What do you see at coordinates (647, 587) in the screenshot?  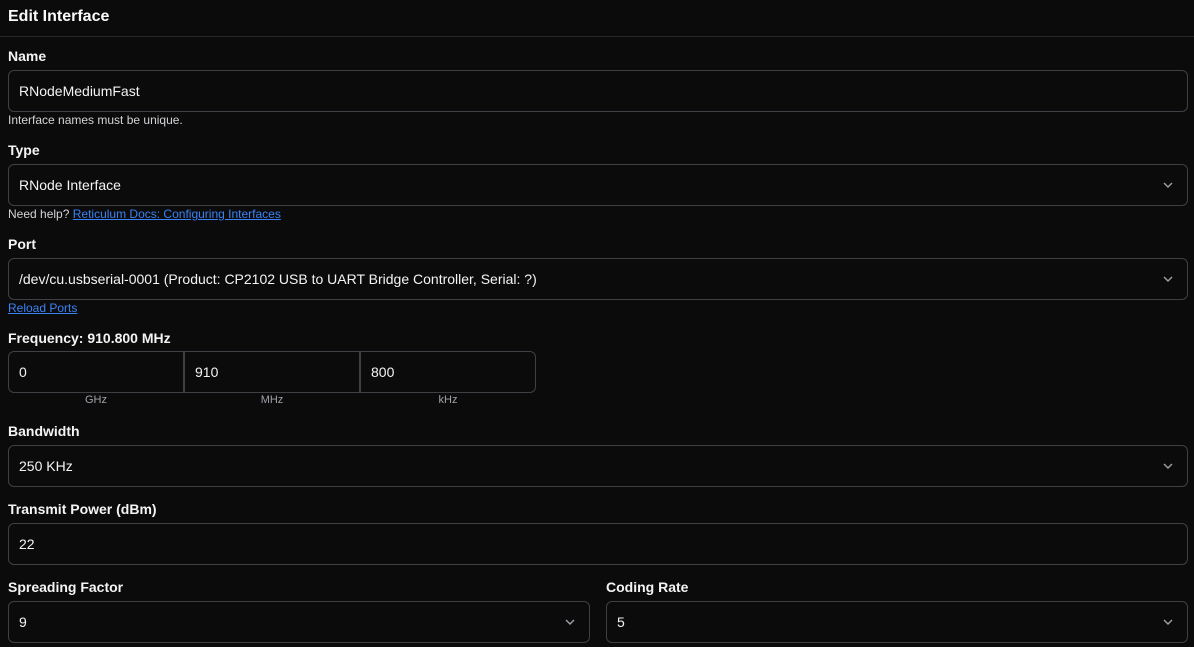 I see `coding-rate-label: Coding Rate` at bounding box center [647, 587].